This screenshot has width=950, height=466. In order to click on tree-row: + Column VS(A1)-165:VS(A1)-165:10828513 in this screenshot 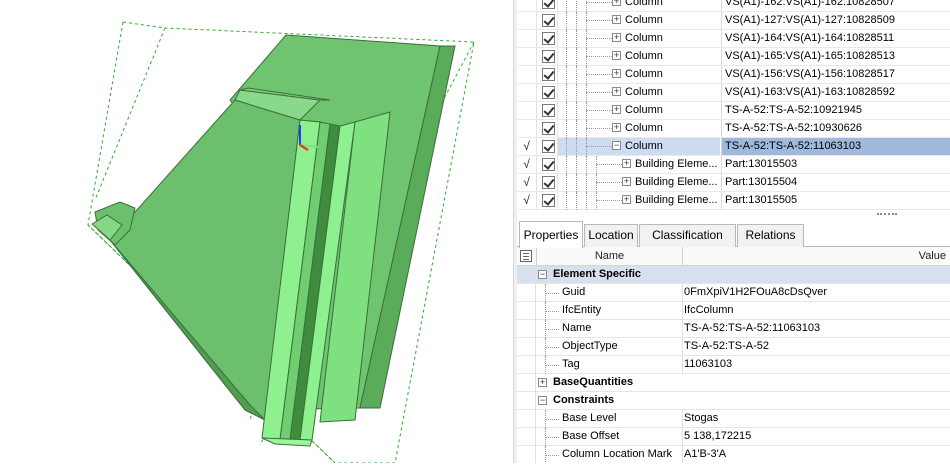, I will do `click(733, 57)`.